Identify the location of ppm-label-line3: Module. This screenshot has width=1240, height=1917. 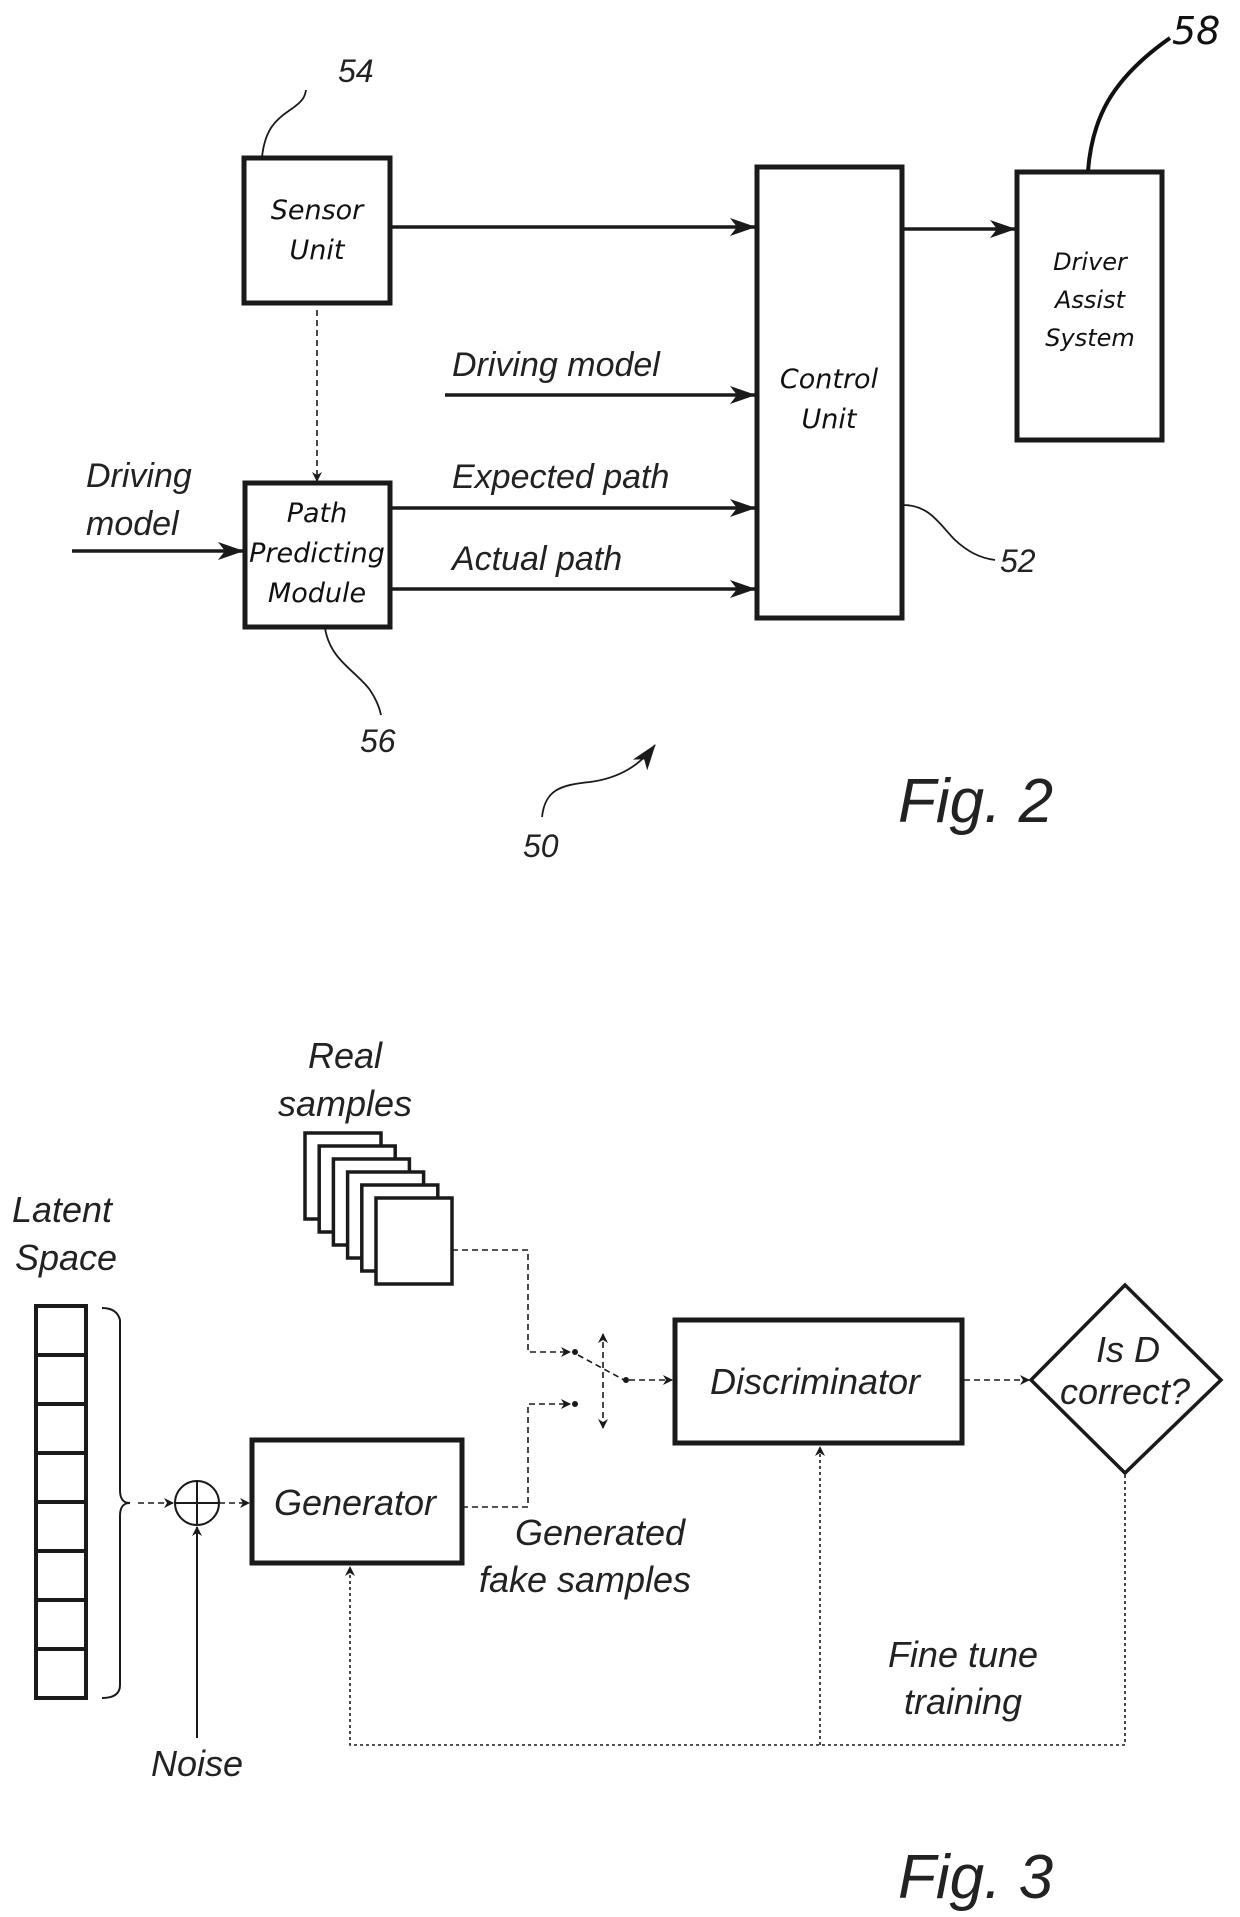
(317, 593).